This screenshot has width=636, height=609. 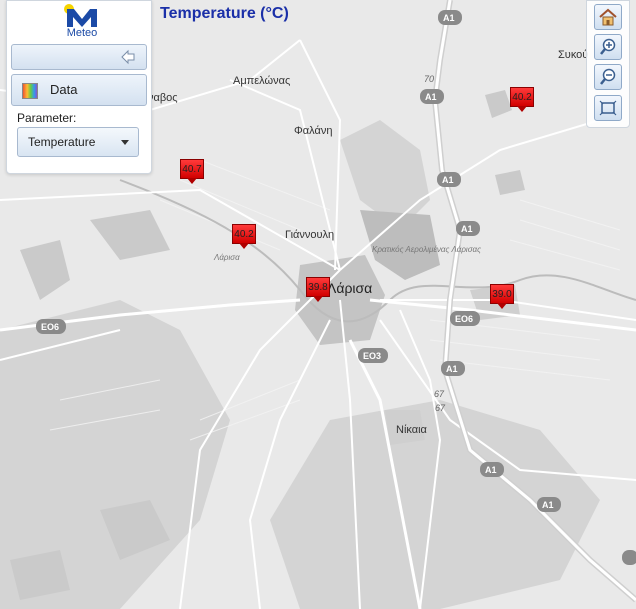 What do you see at coordinates (629, 557) in the screenshot?
I see `road-shield` at bounding box center [629, 557].